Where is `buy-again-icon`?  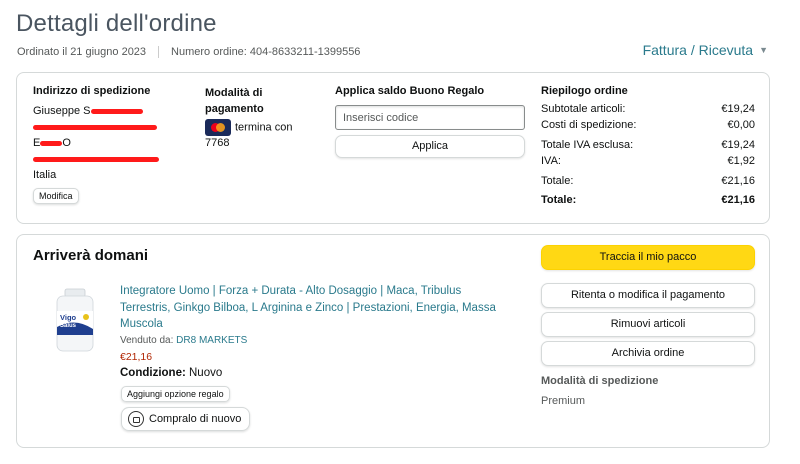 buy-again-icon is located at coordinates (136, 419).